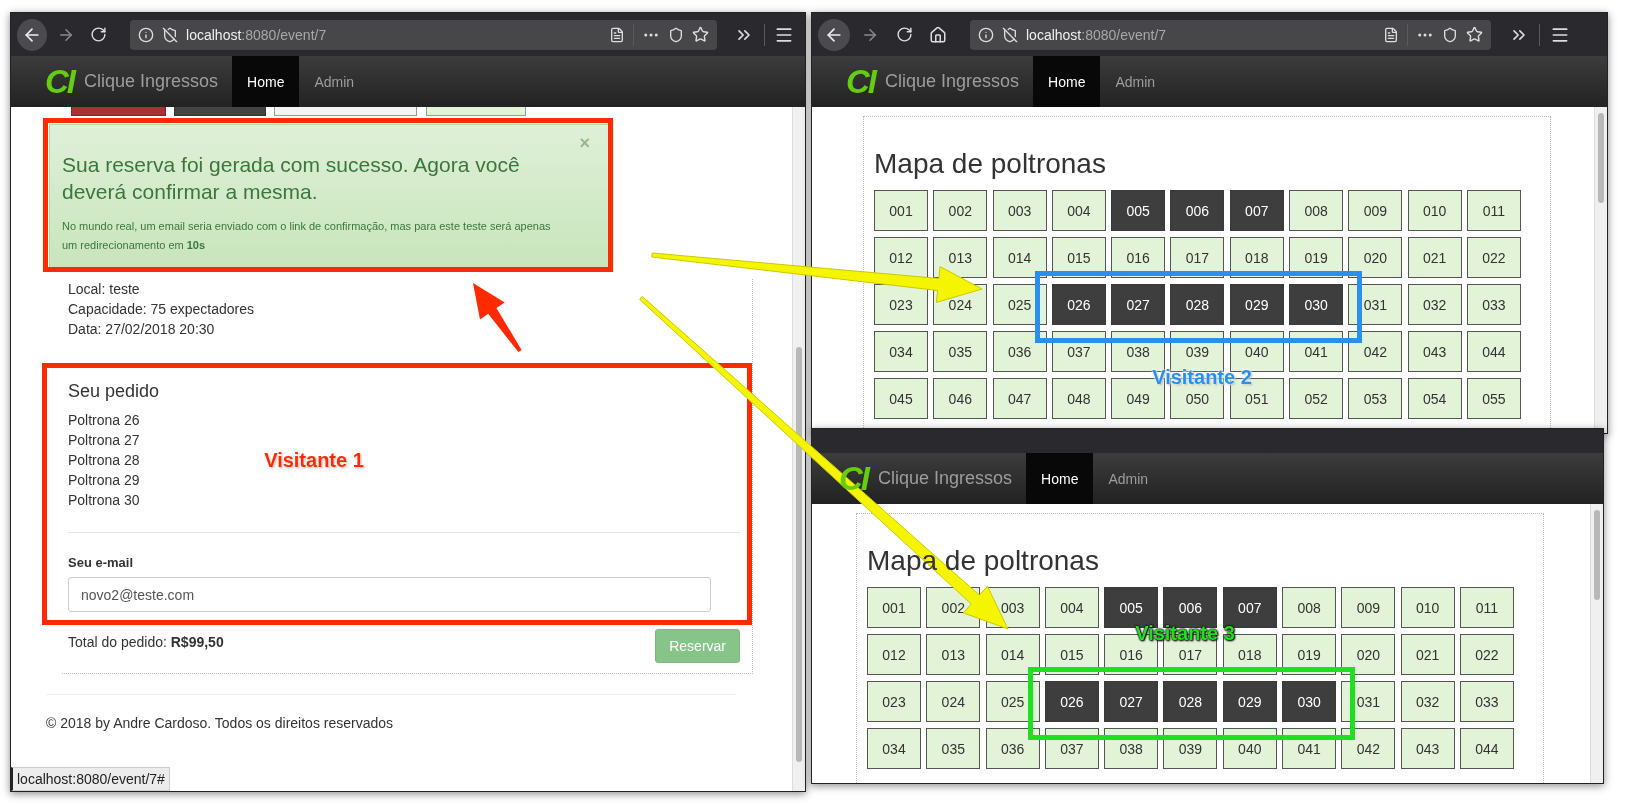 Image resolution: width=1630 pixels, height=806 pixels. Describe the element at coordinates (1256, 210) in the screenshot. I see `seat-button: 007` at that location.